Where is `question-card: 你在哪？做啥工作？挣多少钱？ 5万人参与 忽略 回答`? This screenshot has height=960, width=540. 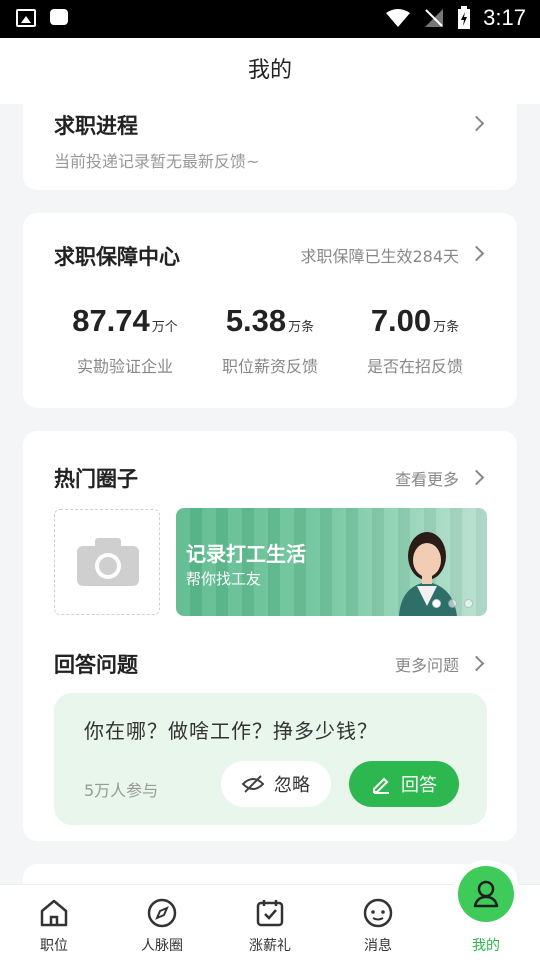
question-card: 你在哪？做啥工作？挣多少钱？ 5万人参与 忽略 回答 is located at coordinates (270, 759).